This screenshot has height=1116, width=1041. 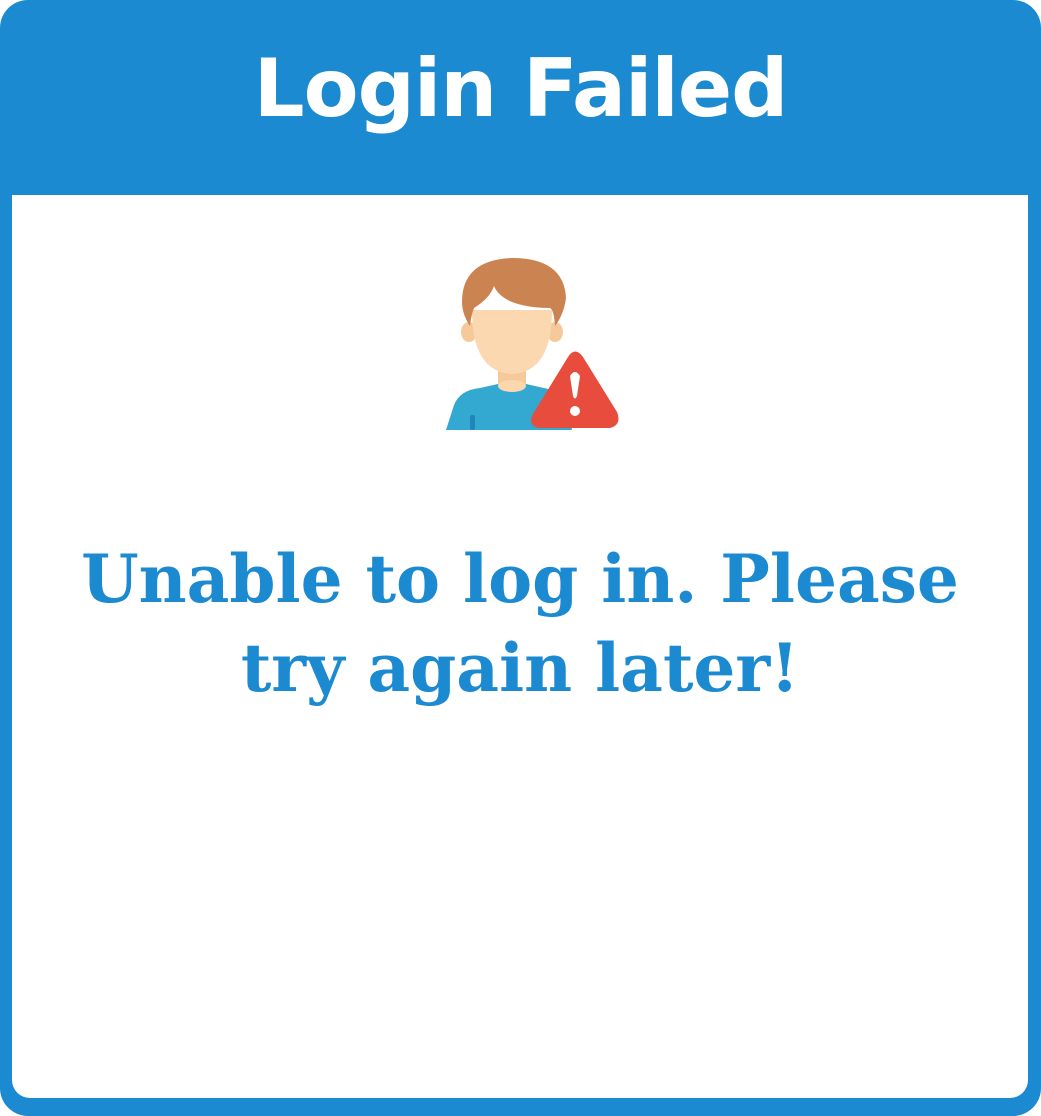 I want to click on dialog-title: Login Failed, so click(x=521, y=88).